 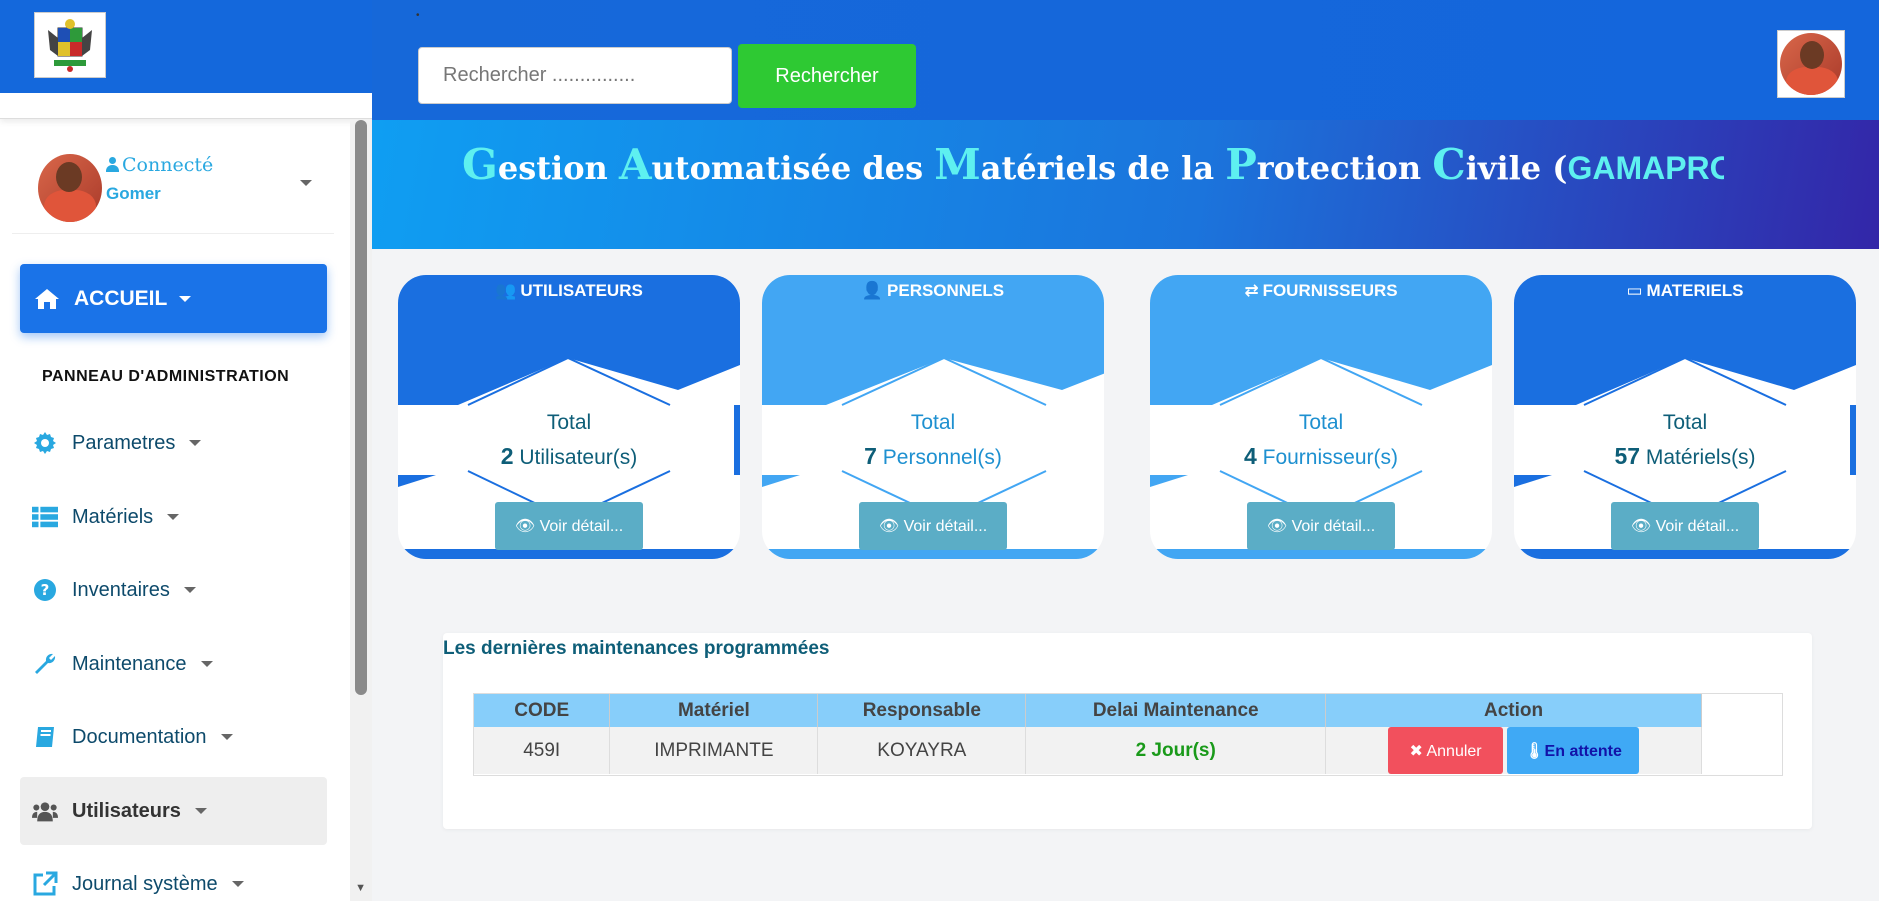 What do you see at coordinates (47, 298) in the screenshot?
I see `home-icon` at bounding box center [47, 298].